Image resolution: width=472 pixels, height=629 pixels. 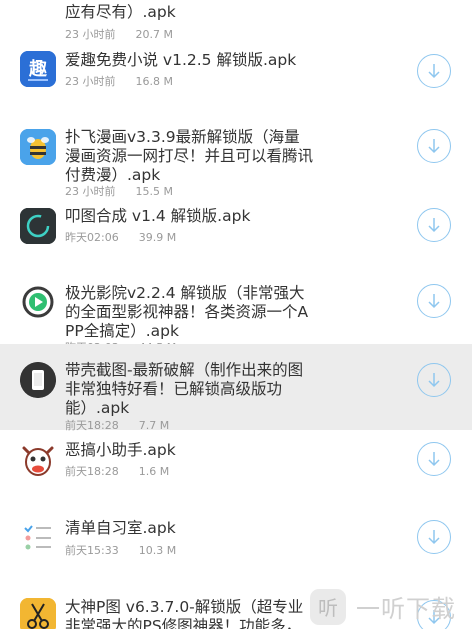 What do you see at coordinates (406, 609) in the screenshot?
I see `watermark-text: 一听下载` at bounding box center [406, 609].